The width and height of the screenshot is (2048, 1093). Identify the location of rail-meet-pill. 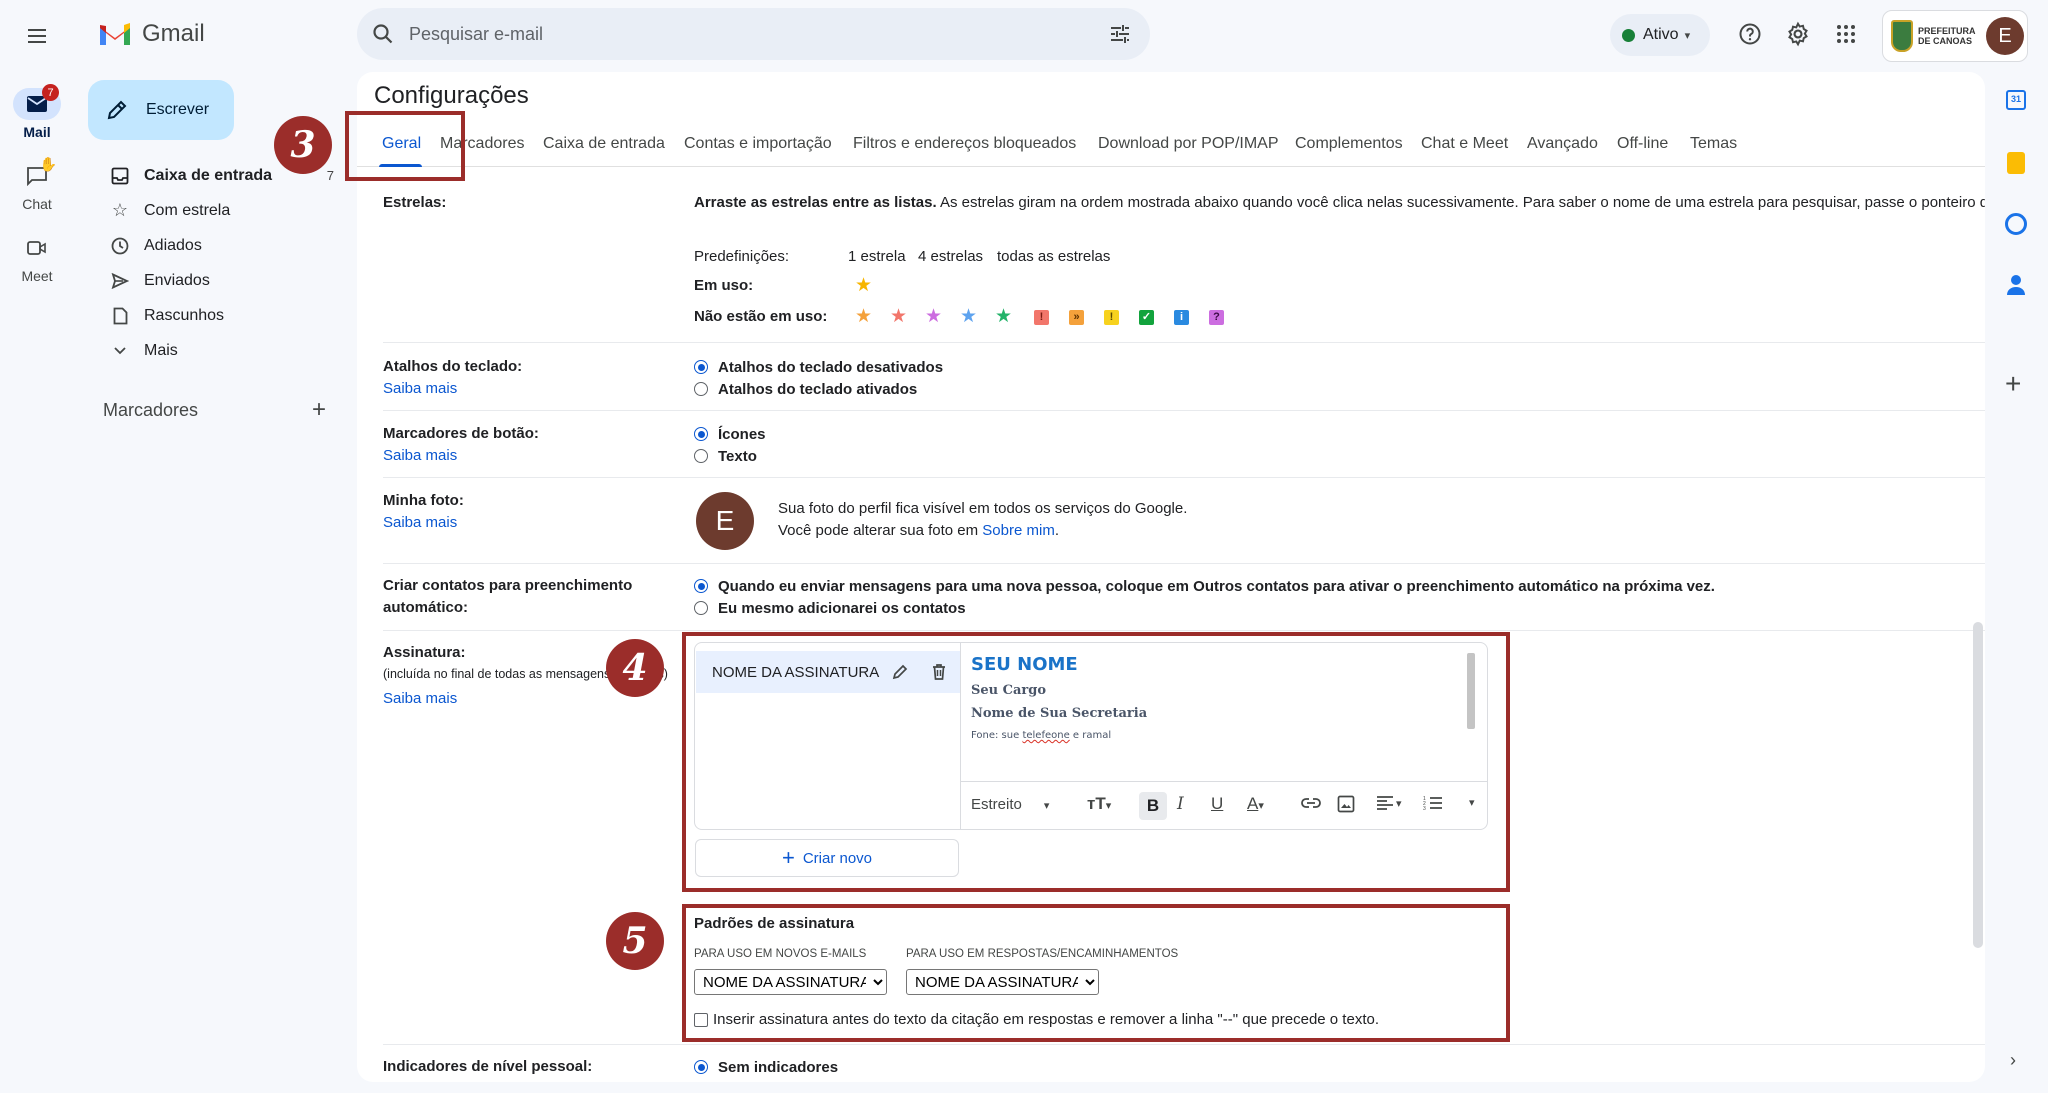
(37, 248).